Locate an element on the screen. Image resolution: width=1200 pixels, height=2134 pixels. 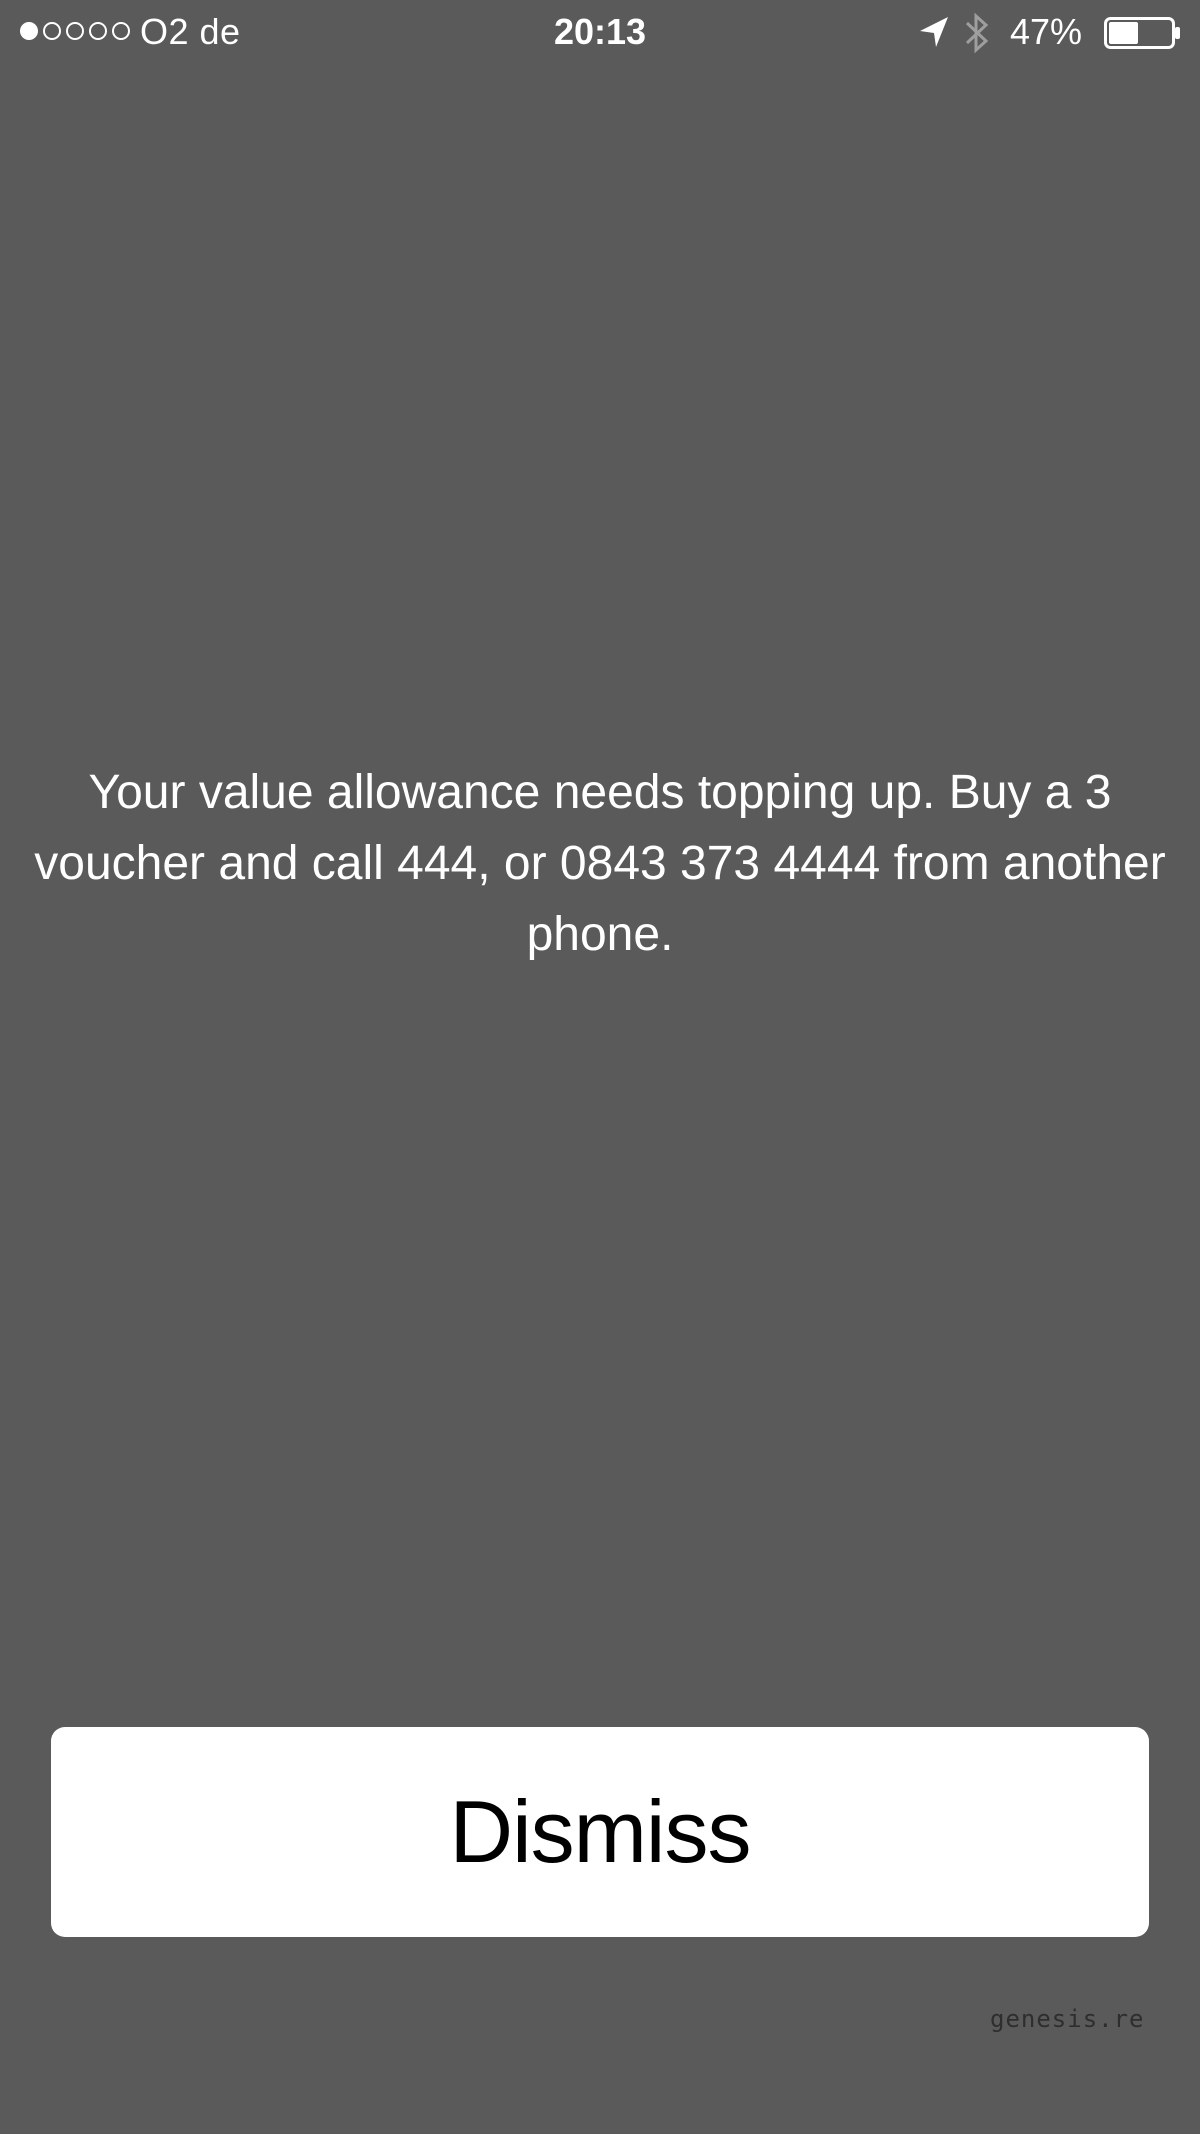
dismiss-button-label: Dismiss is located at coordinates (600, 1831).